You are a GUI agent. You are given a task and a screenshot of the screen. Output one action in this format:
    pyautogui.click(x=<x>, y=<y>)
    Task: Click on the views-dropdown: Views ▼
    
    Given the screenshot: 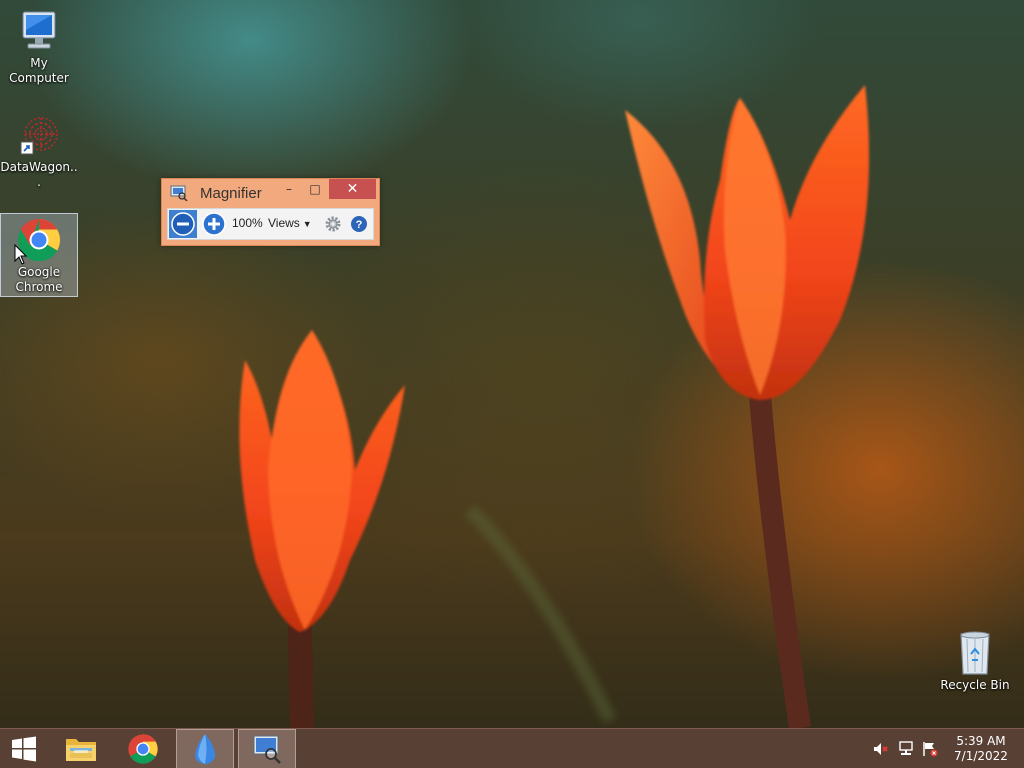 What is the action you would take?
    pyautogui.click(x=290, y=223)
    